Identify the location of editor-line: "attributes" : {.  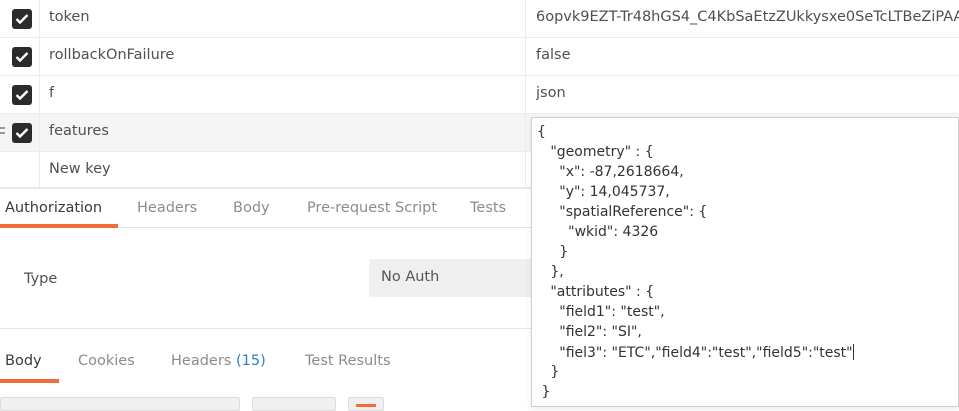
(596, 292).